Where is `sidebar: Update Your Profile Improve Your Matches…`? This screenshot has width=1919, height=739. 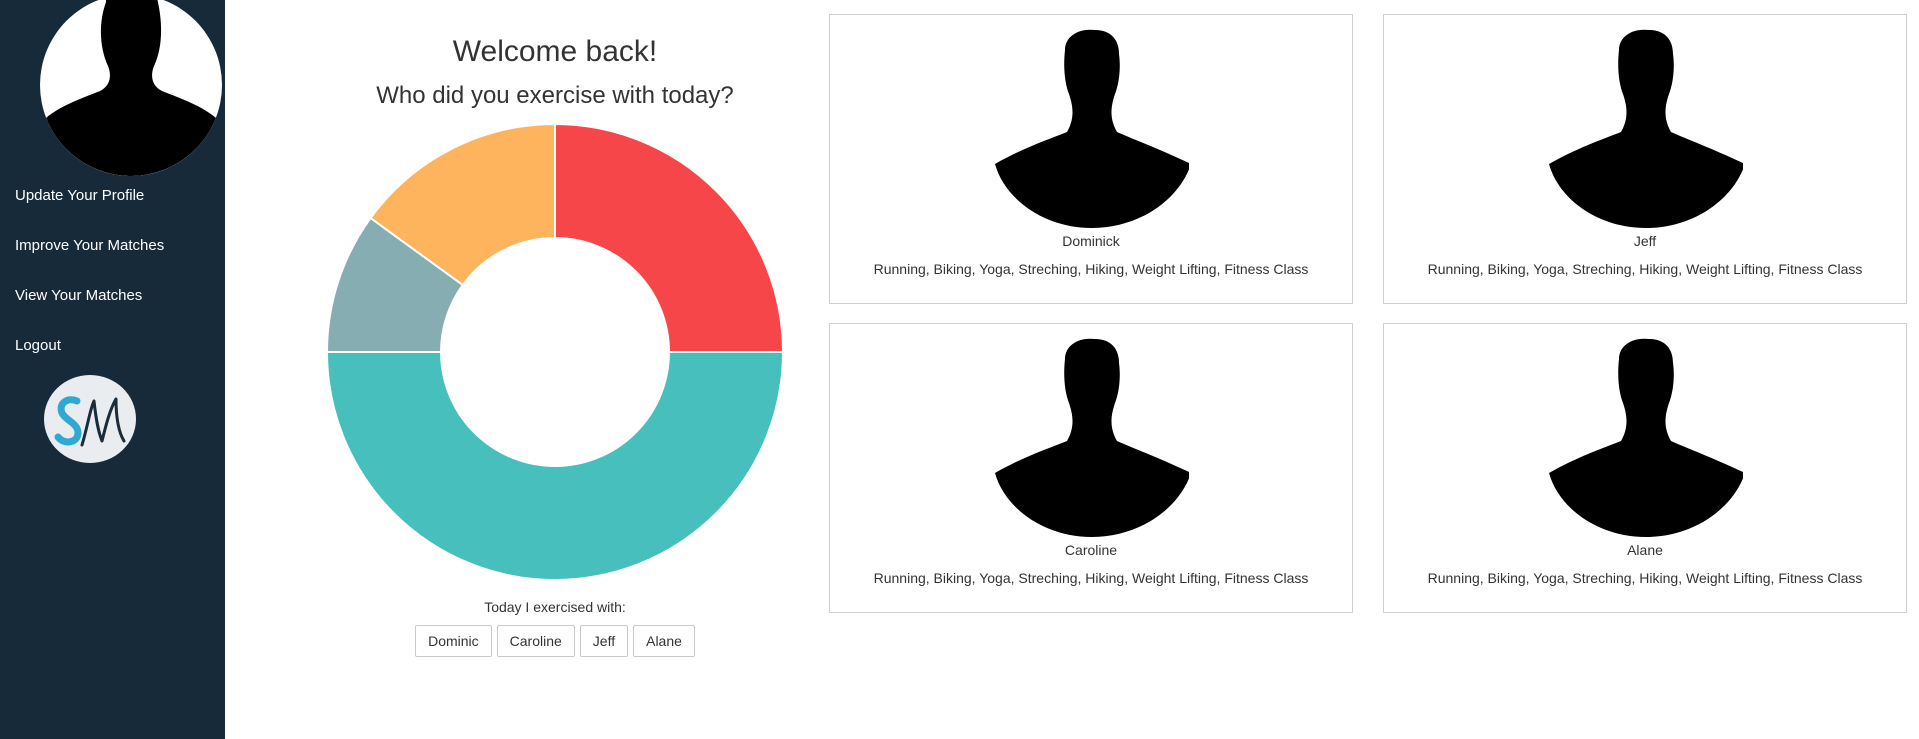
sidebar: Update Your Profile Improve Your Matches… is located at coordinates (112, 369).